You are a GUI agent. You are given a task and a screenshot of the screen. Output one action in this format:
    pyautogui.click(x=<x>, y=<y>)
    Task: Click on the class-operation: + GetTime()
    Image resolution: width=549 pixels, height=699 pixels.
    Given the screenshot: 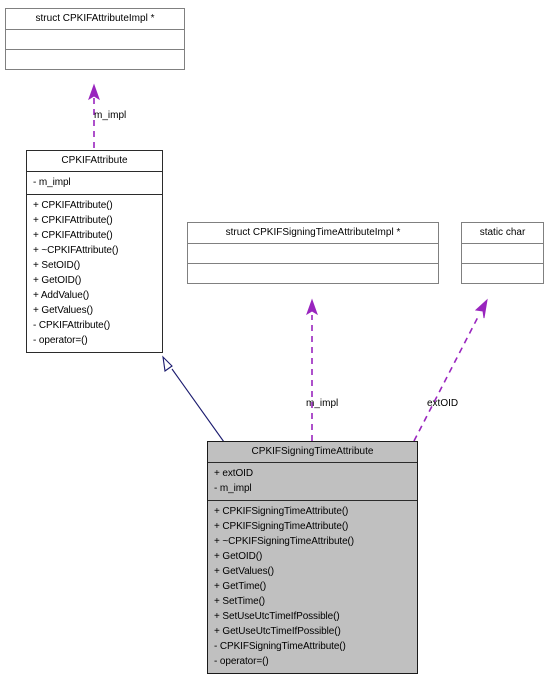 What is the action you would take?
    pyautogui.click(x=240, y=586)
    